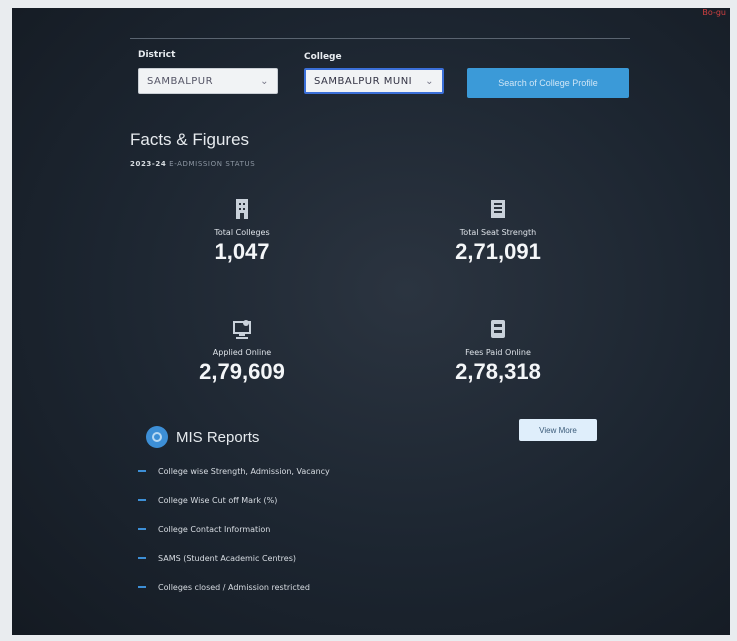 The image size is (737, 641). I want to click on list-item: SAMS (Student Academic Centres), so click(234, 558).